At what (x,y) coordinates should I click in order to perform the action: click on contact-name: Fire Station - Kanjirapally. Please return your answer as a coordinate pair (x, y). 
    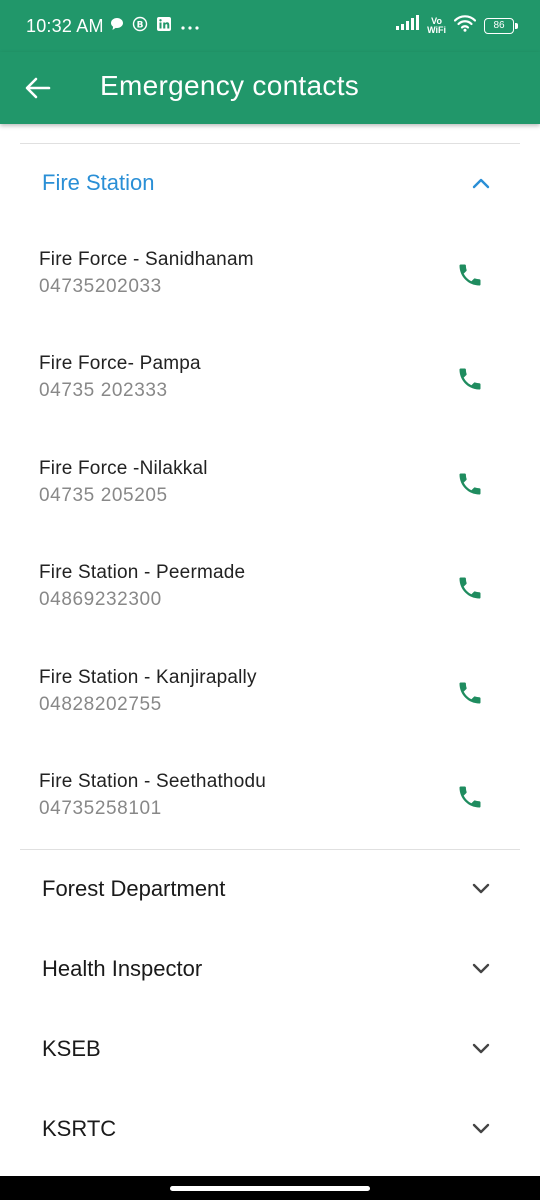
    Looking at the image, I should click on (148, 677).